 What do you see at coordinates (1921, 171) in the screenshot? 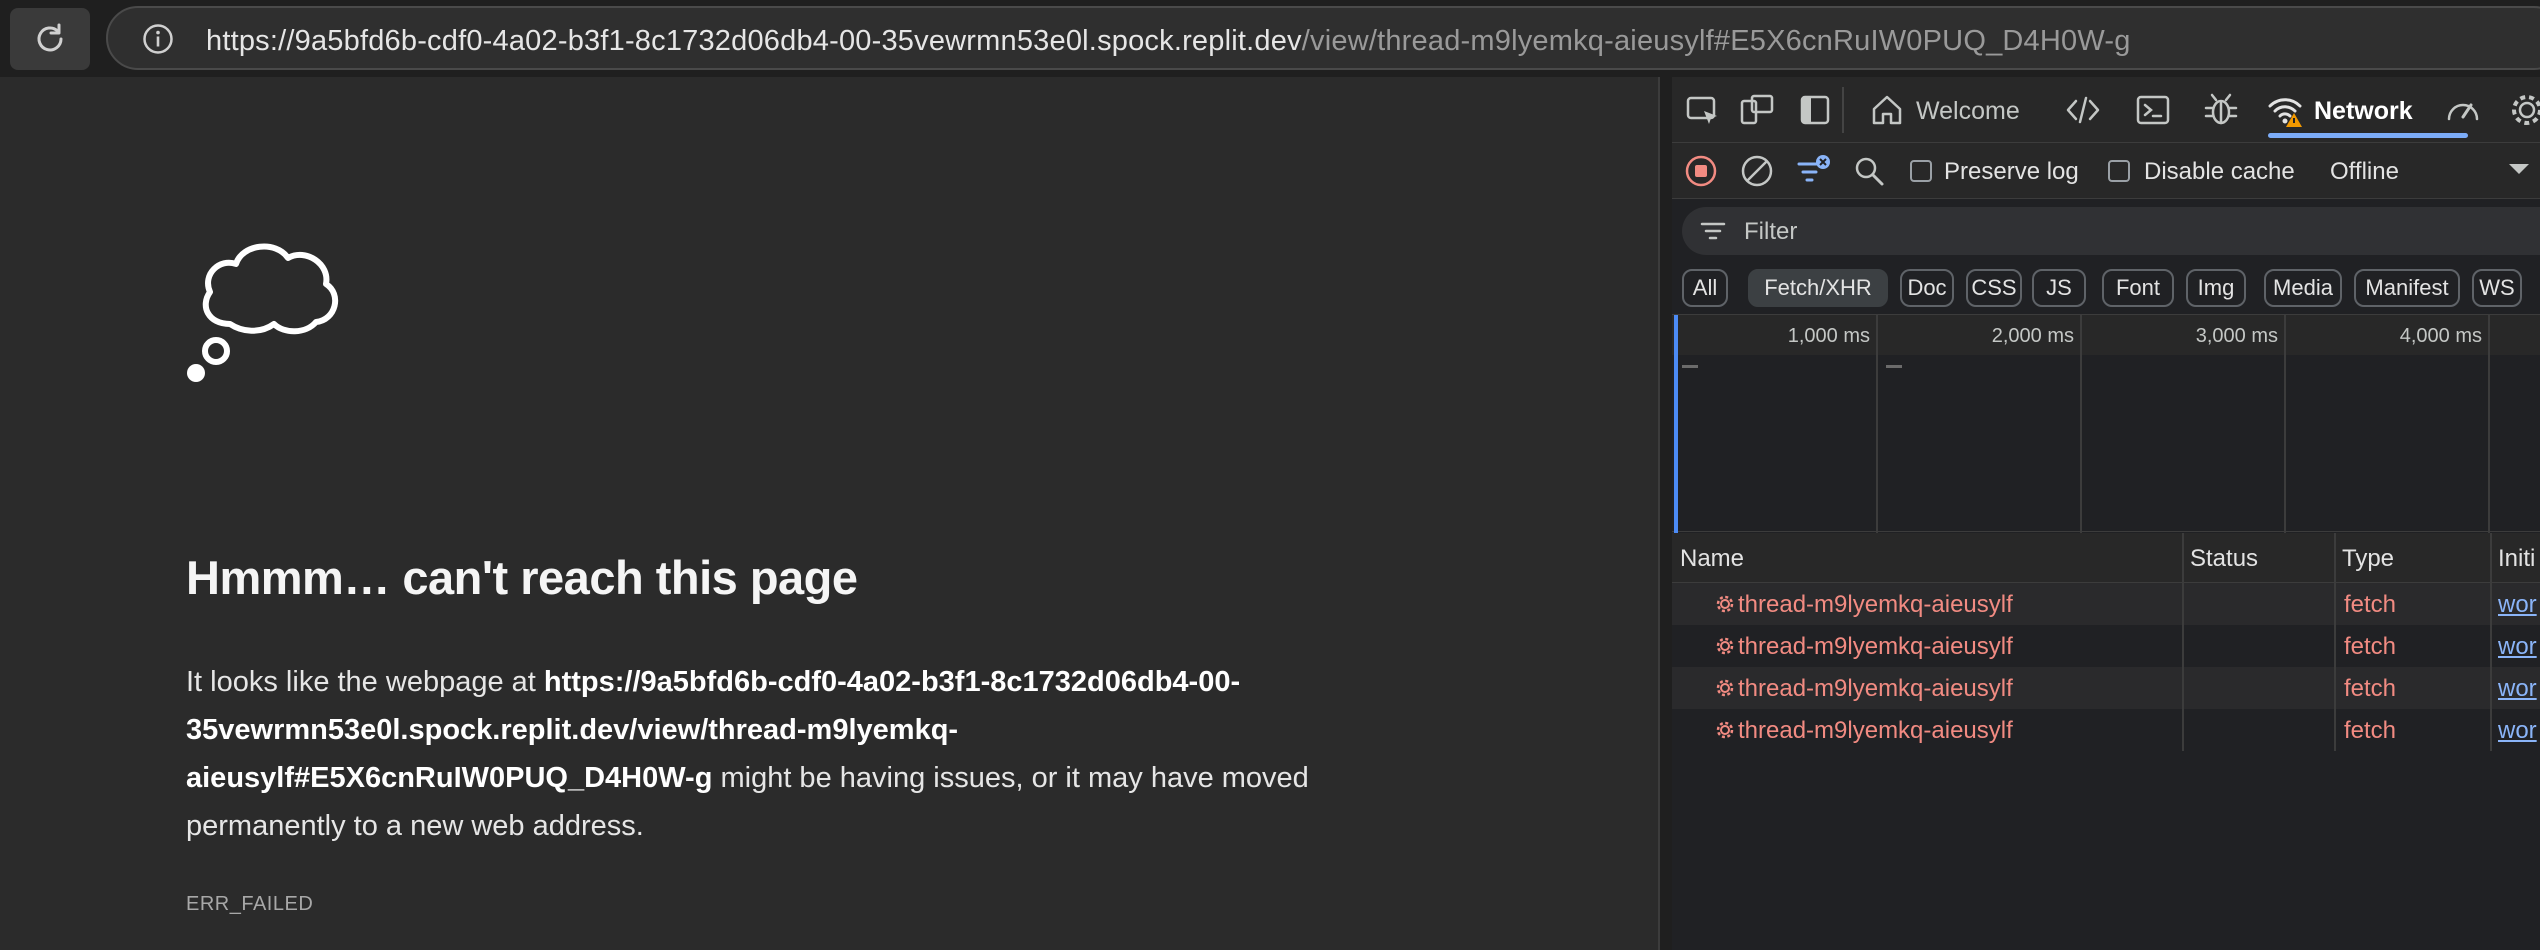
I see `preserve-log-checkbox` at bounding box center [1921, 171].